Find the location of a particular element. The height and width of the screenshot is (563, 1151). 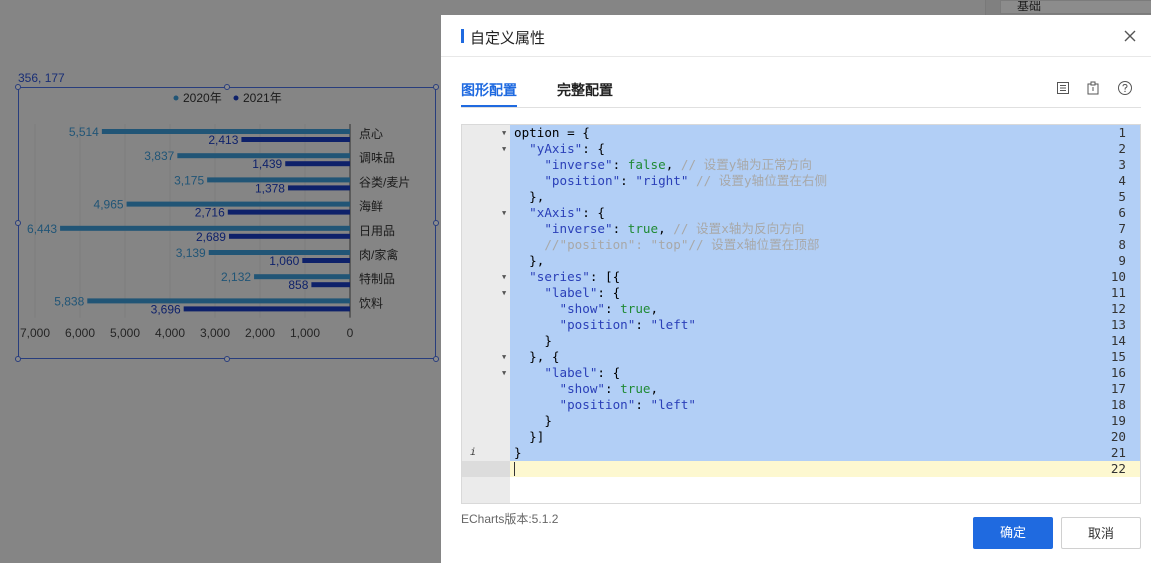

line-number: 8 is located at coordinates (1122, 244).